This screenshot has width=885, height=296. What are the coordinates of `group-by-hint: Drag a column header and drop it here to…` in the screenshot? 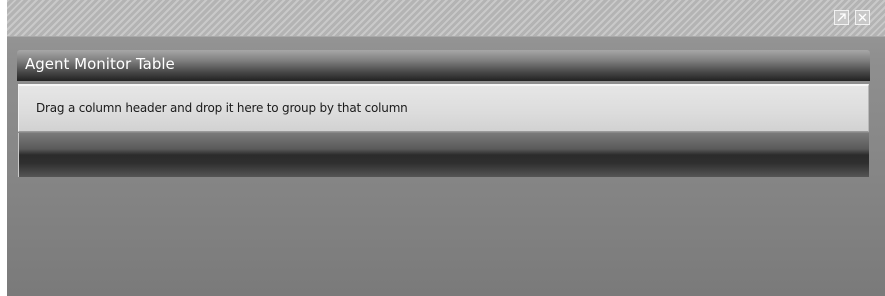 It's located at (222, 108).